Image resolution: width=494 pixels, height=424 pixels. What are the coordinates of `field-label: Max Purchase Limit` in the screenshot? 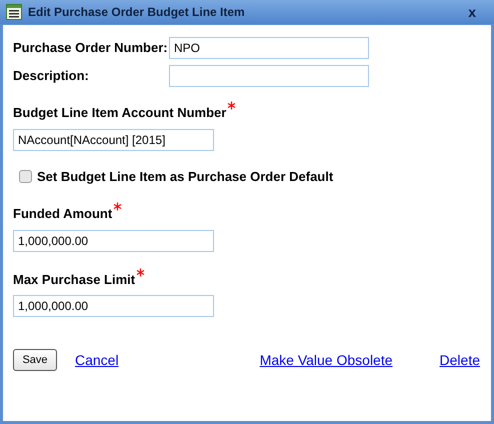 It's located at (74, 279).